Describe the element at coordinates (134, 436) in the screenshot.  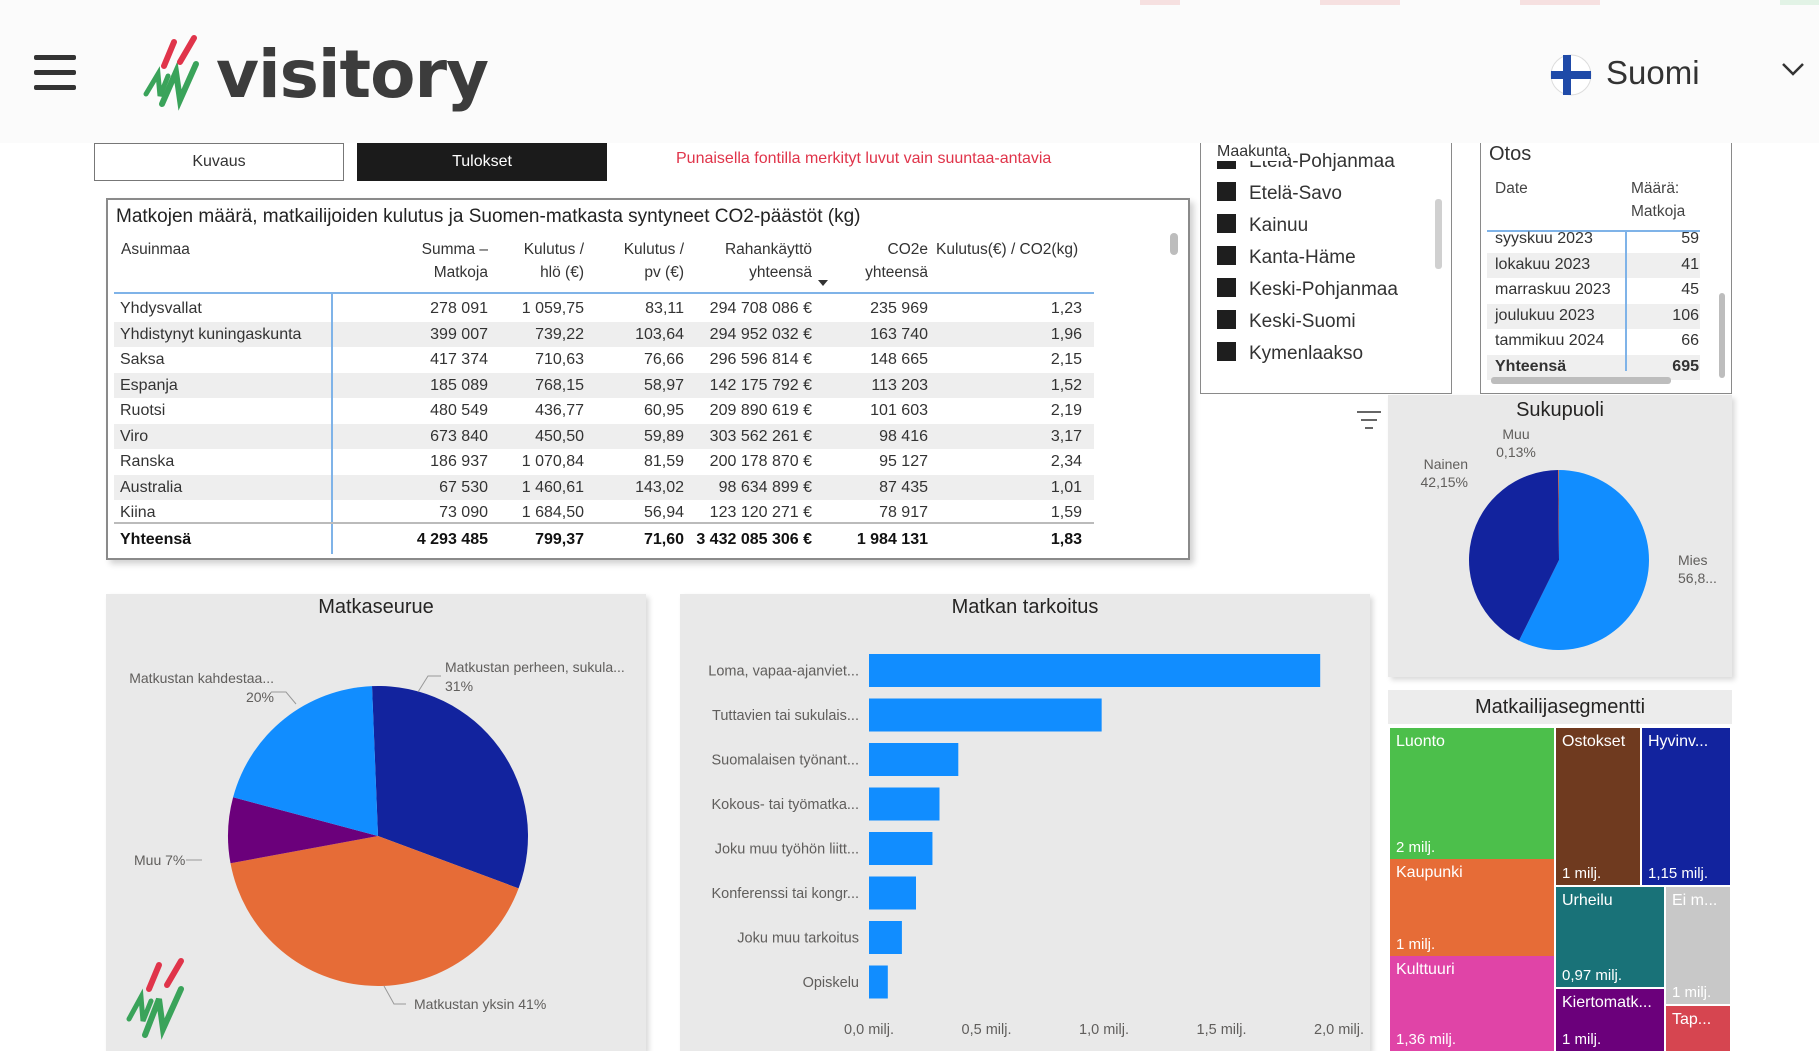
I see `table-cell-country: Viro` at that location.